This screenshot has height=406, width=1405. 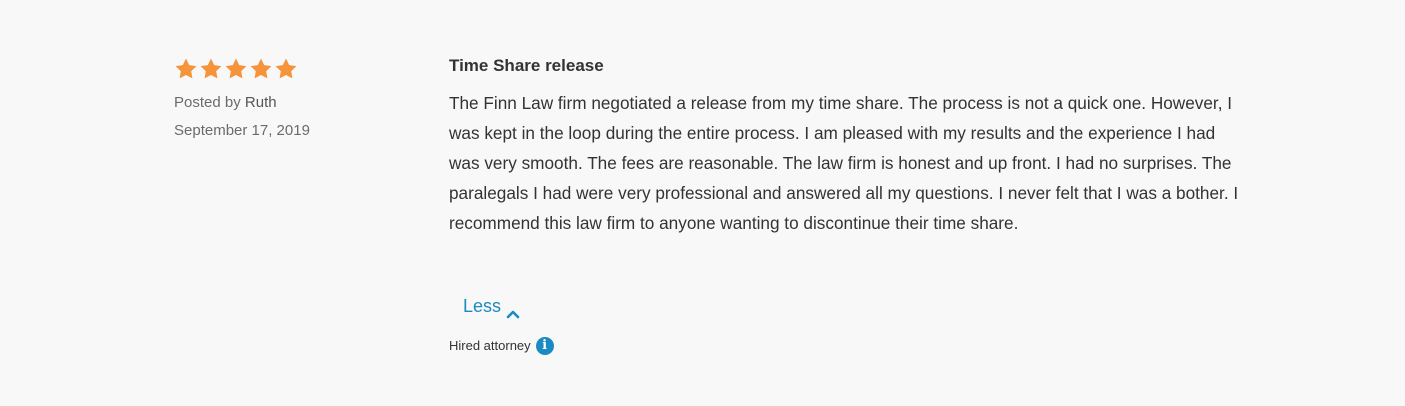 I want to click on star-rating, so click(x=294, y=69).